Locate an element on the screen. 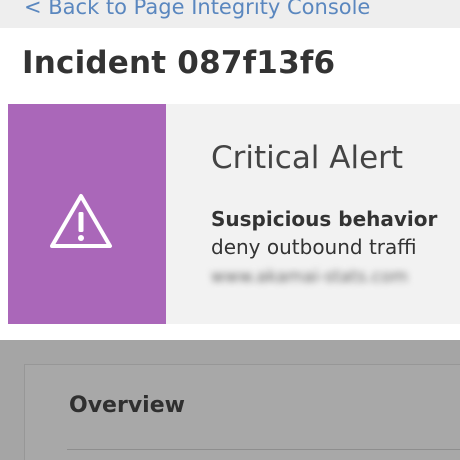  overview-title: Overview is located at coordinates (127, 405).